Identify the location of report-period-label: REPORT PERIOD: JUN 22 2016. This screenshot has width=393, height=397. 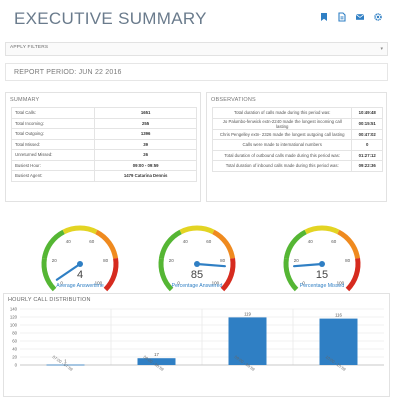
(68, 72).